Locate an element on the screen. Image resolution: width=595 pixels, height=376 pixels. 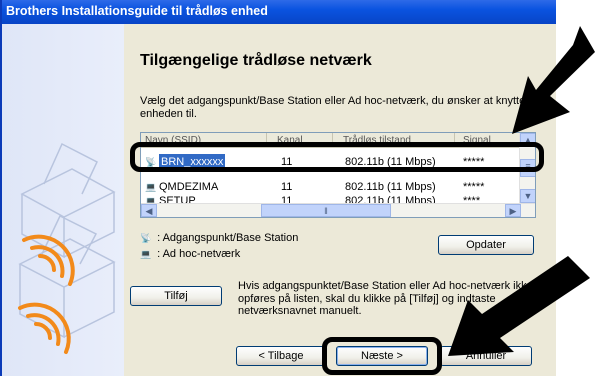
arrow-to-network-list-icon is located at coordinates (553, 80).